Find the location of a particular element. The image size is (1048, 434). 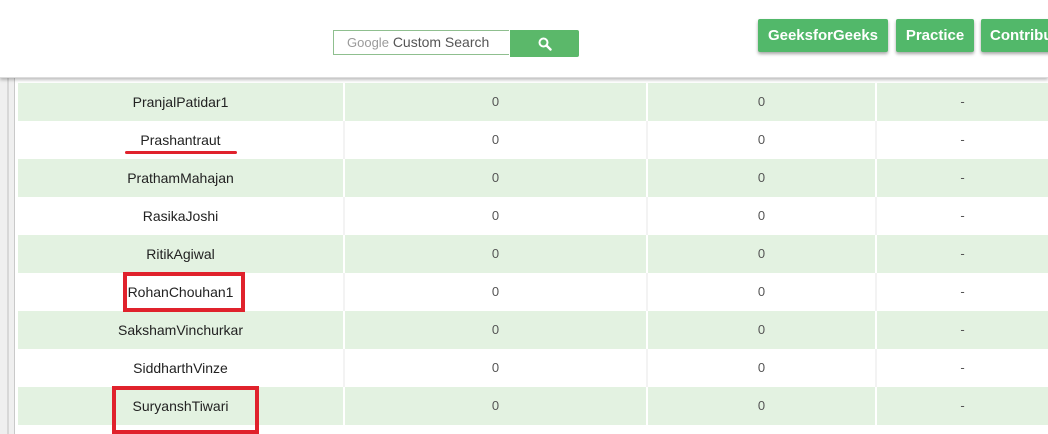

annotation-underline is located at coordinates (181, 152).